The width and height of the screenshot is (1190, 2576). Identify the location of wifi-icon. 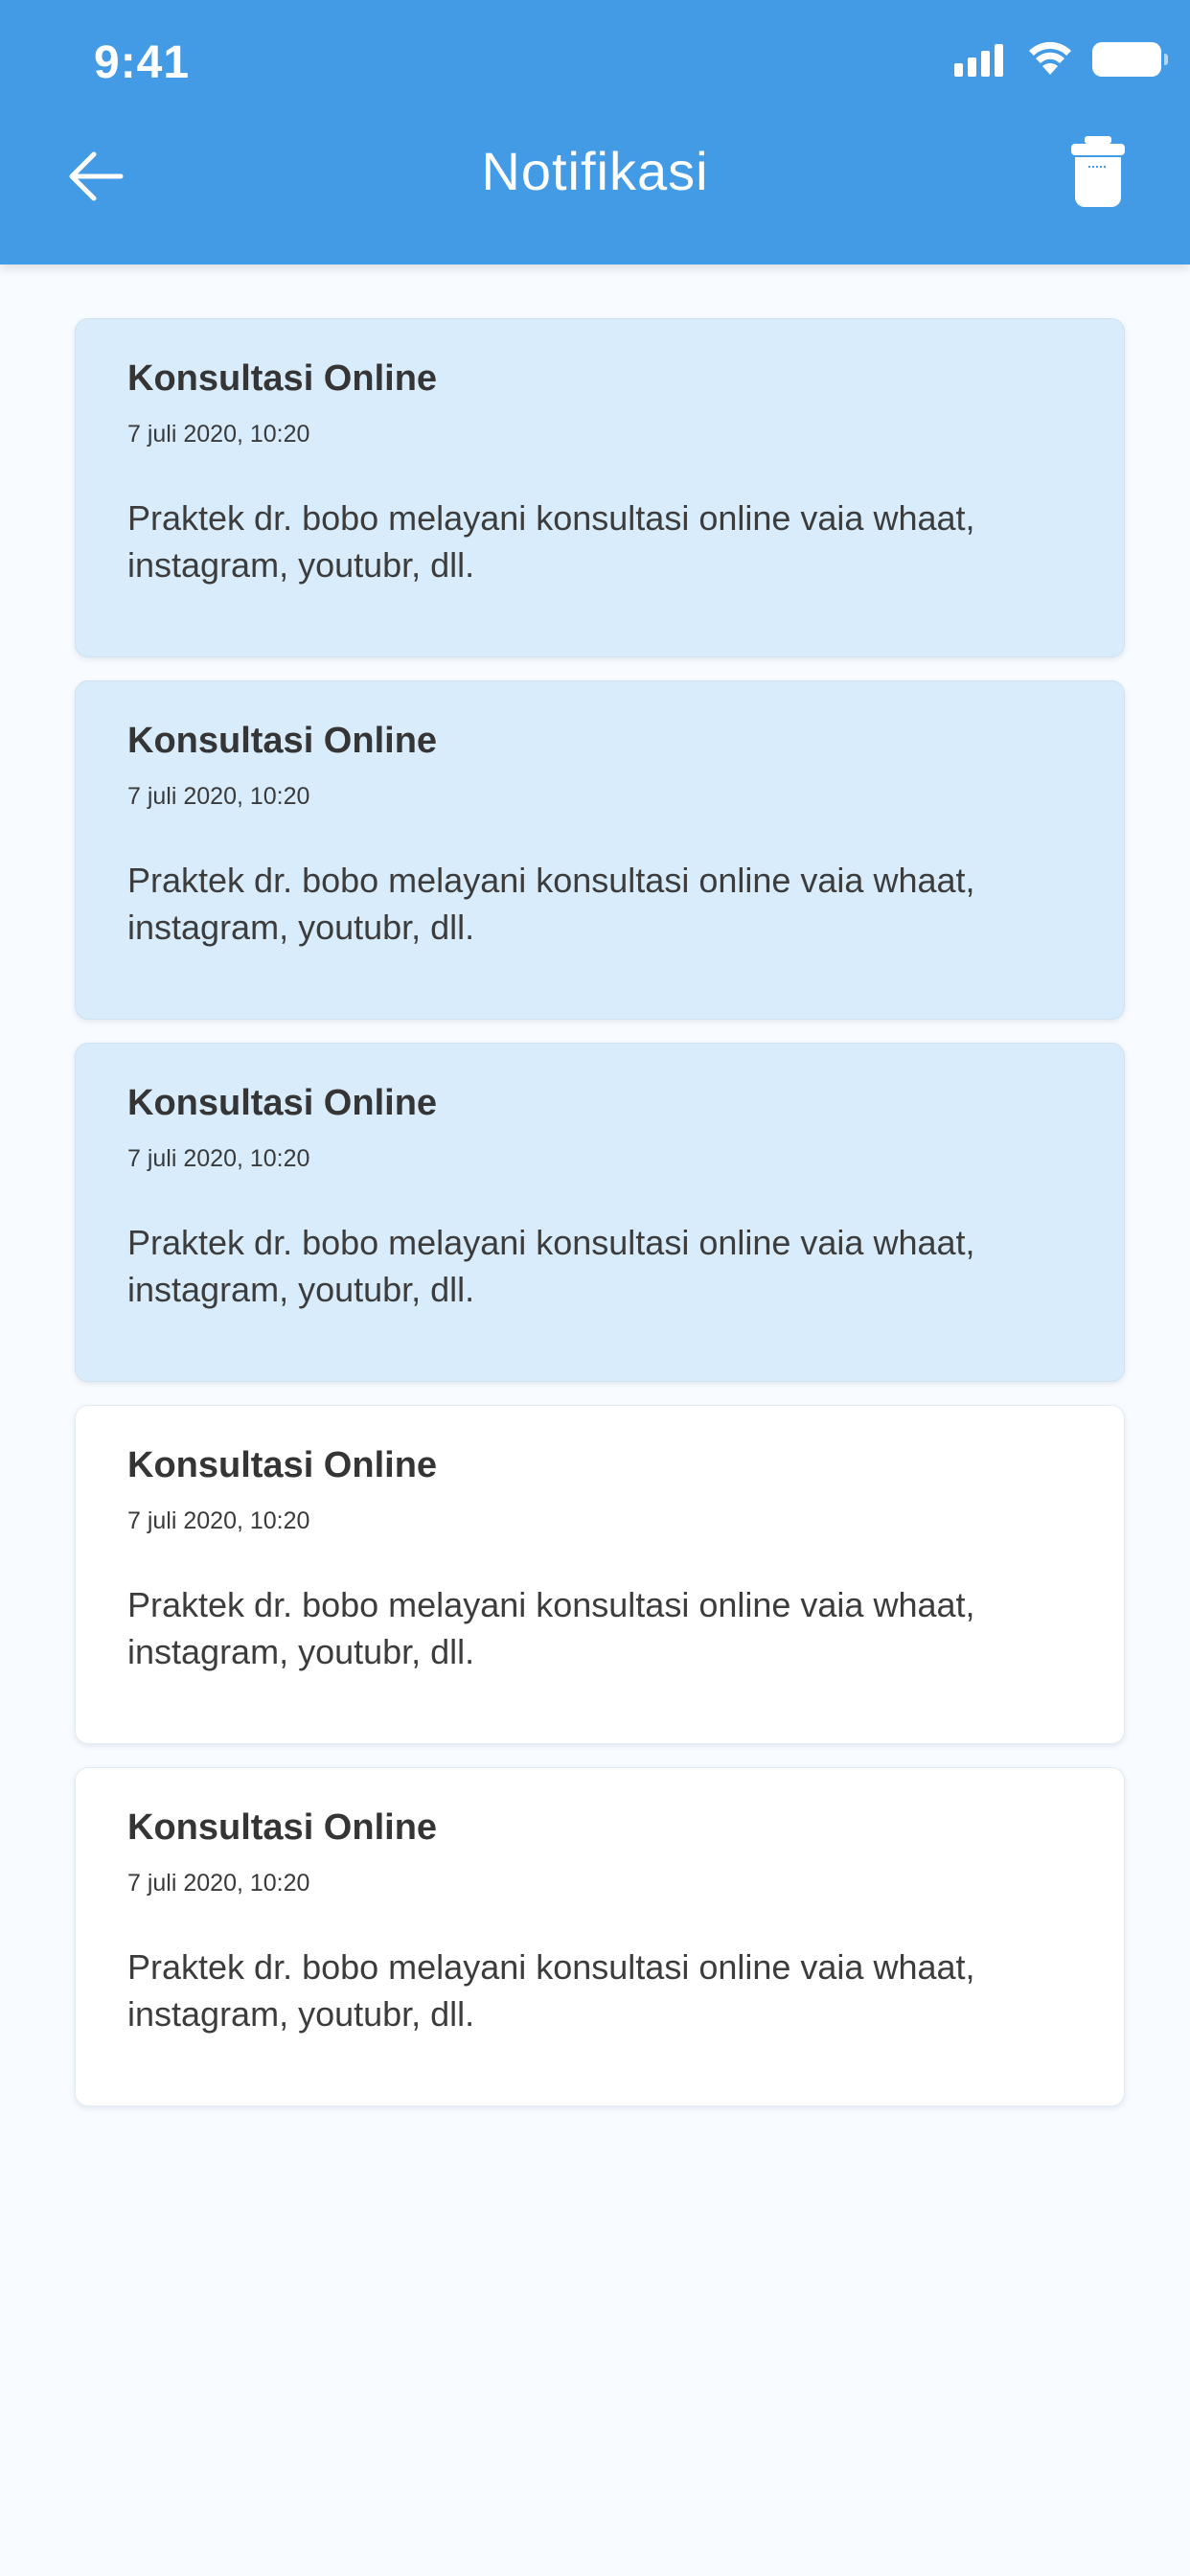
(1050, 58).